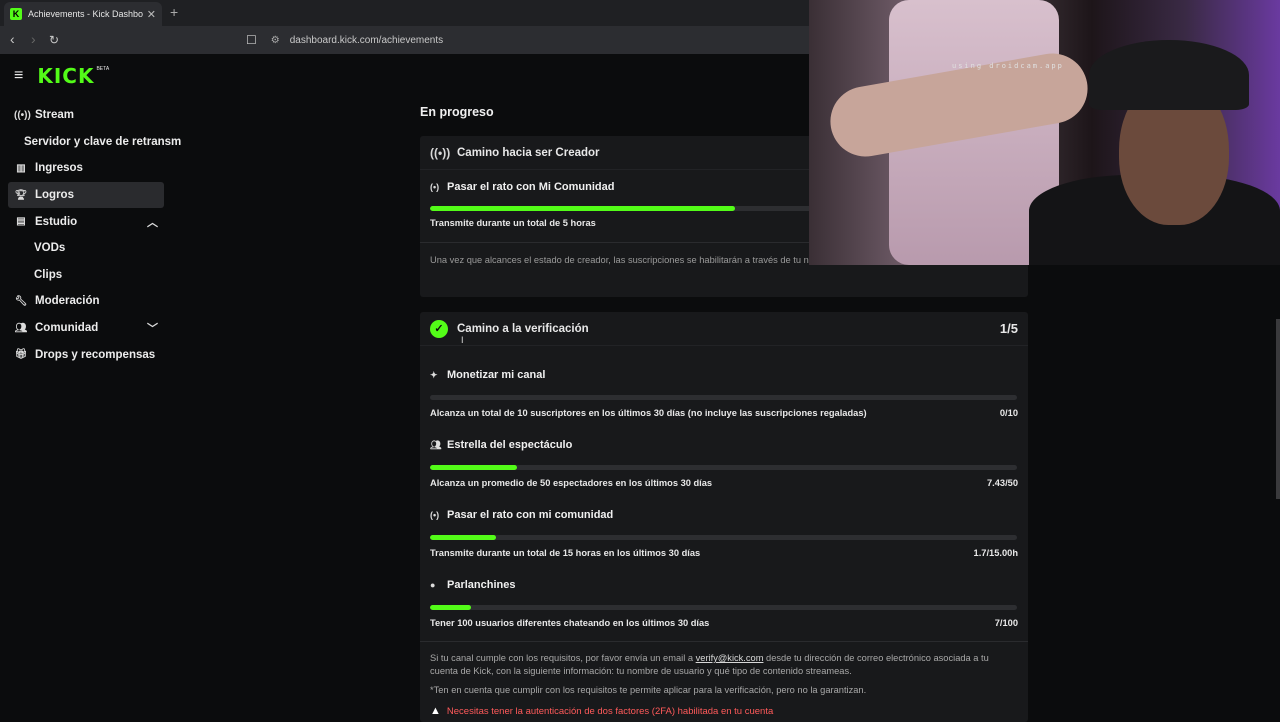  What do you see at coordinates (433, 585) in the screenshot?
I see `chat-bubble-icon: ●` at bounding box center [433, 585].